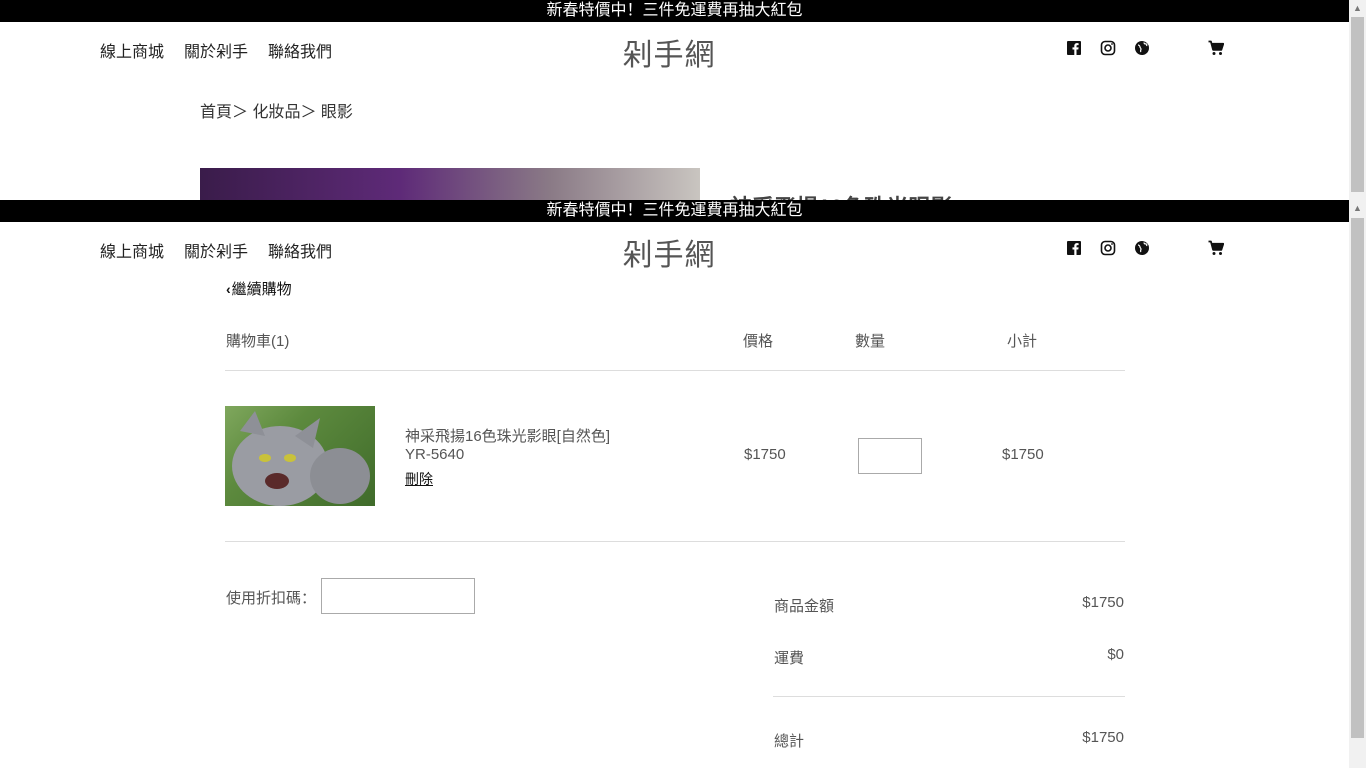 Image resolution: width=1366 pixels, height=768 pixels. What do you see at coordinates (765, 454) in the screenshot?
I see `item-price: $1750` at bounding box center [765, 454].